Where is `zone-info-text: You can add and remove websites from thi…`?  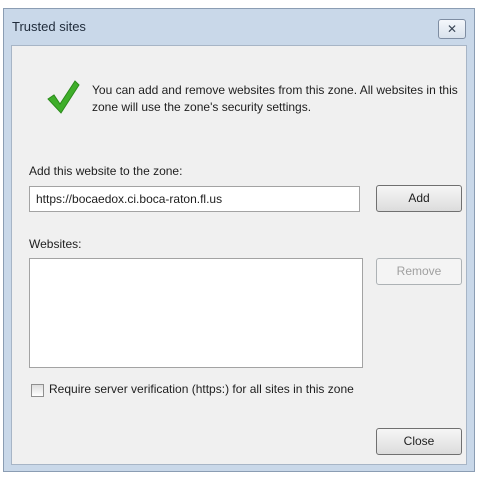 zone-info-text: You can add and remove websites from thi… is located at coordinates (275, 98).